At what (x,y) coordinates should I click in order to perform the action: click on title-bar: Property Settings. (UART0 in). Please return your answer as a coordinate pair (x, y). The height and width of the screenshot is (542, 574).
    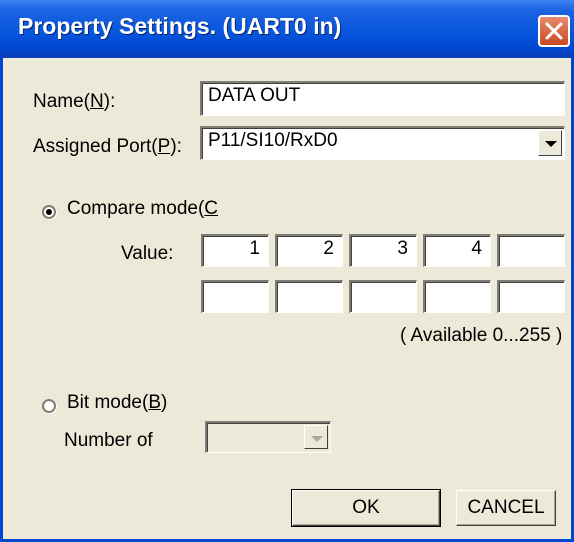
    Looking at the image, I should click on (287, 29).